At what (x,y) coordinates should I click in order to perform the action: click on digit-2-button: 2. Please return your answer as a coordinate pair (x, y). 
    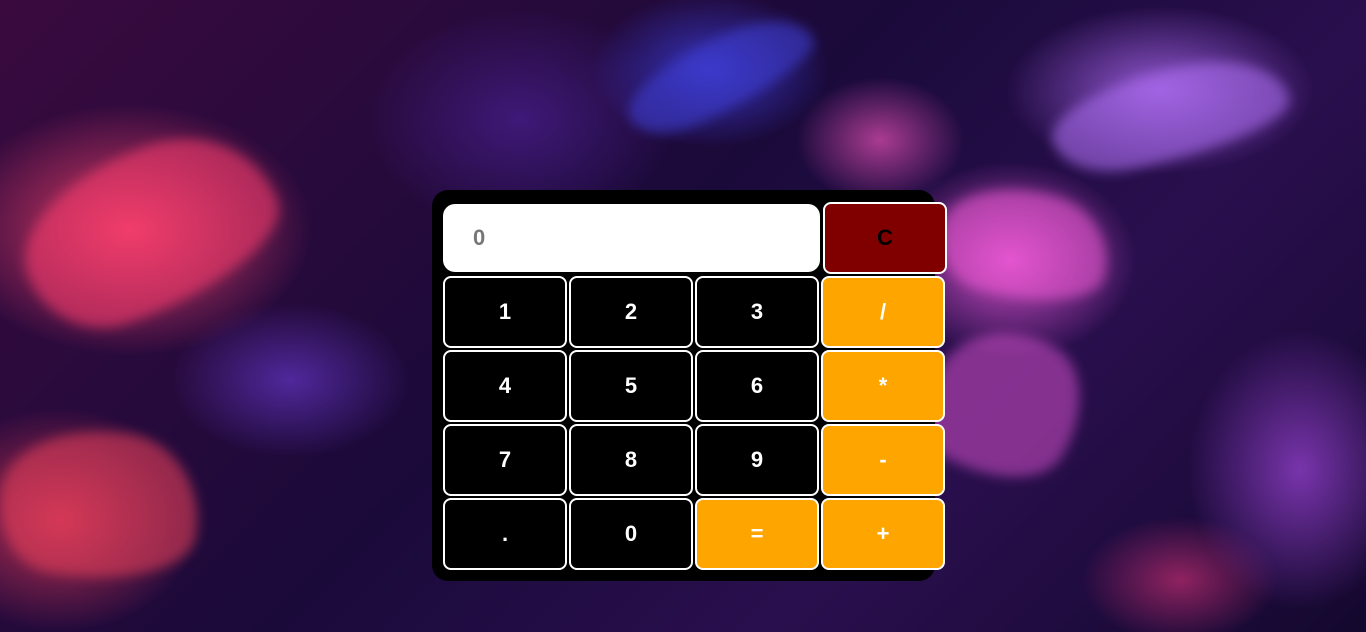
    Looking at the image, I should click on (631, 312).